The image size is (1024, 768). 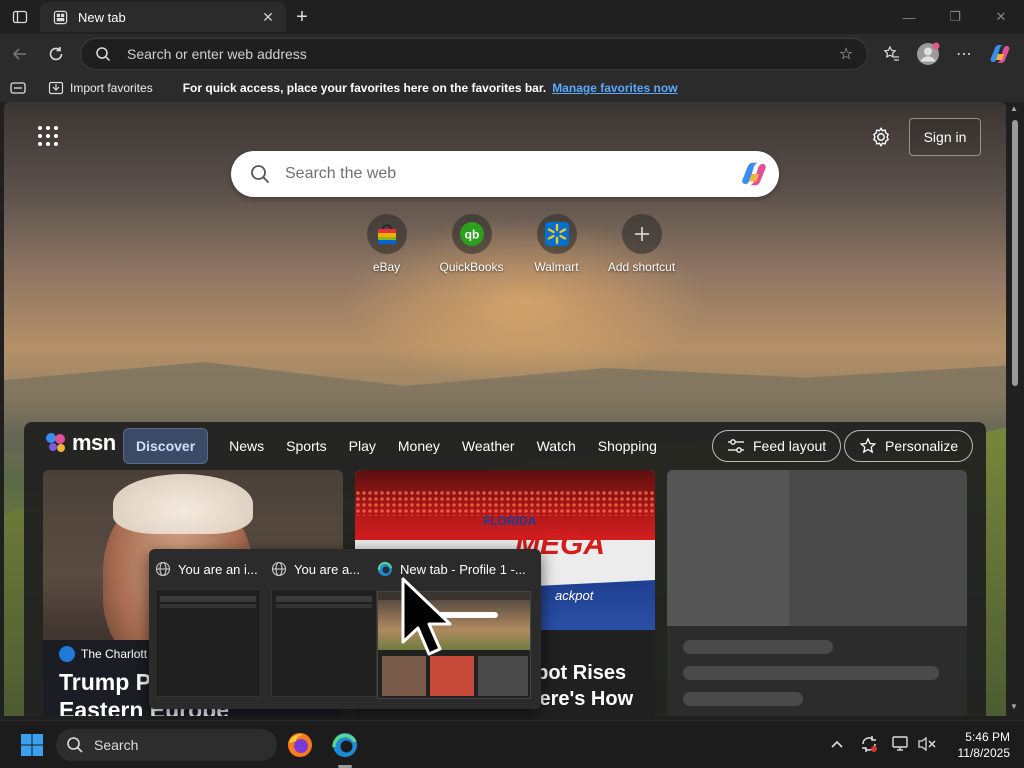 I want to click on tab-sports: Sports, so click(x=306, y=446).